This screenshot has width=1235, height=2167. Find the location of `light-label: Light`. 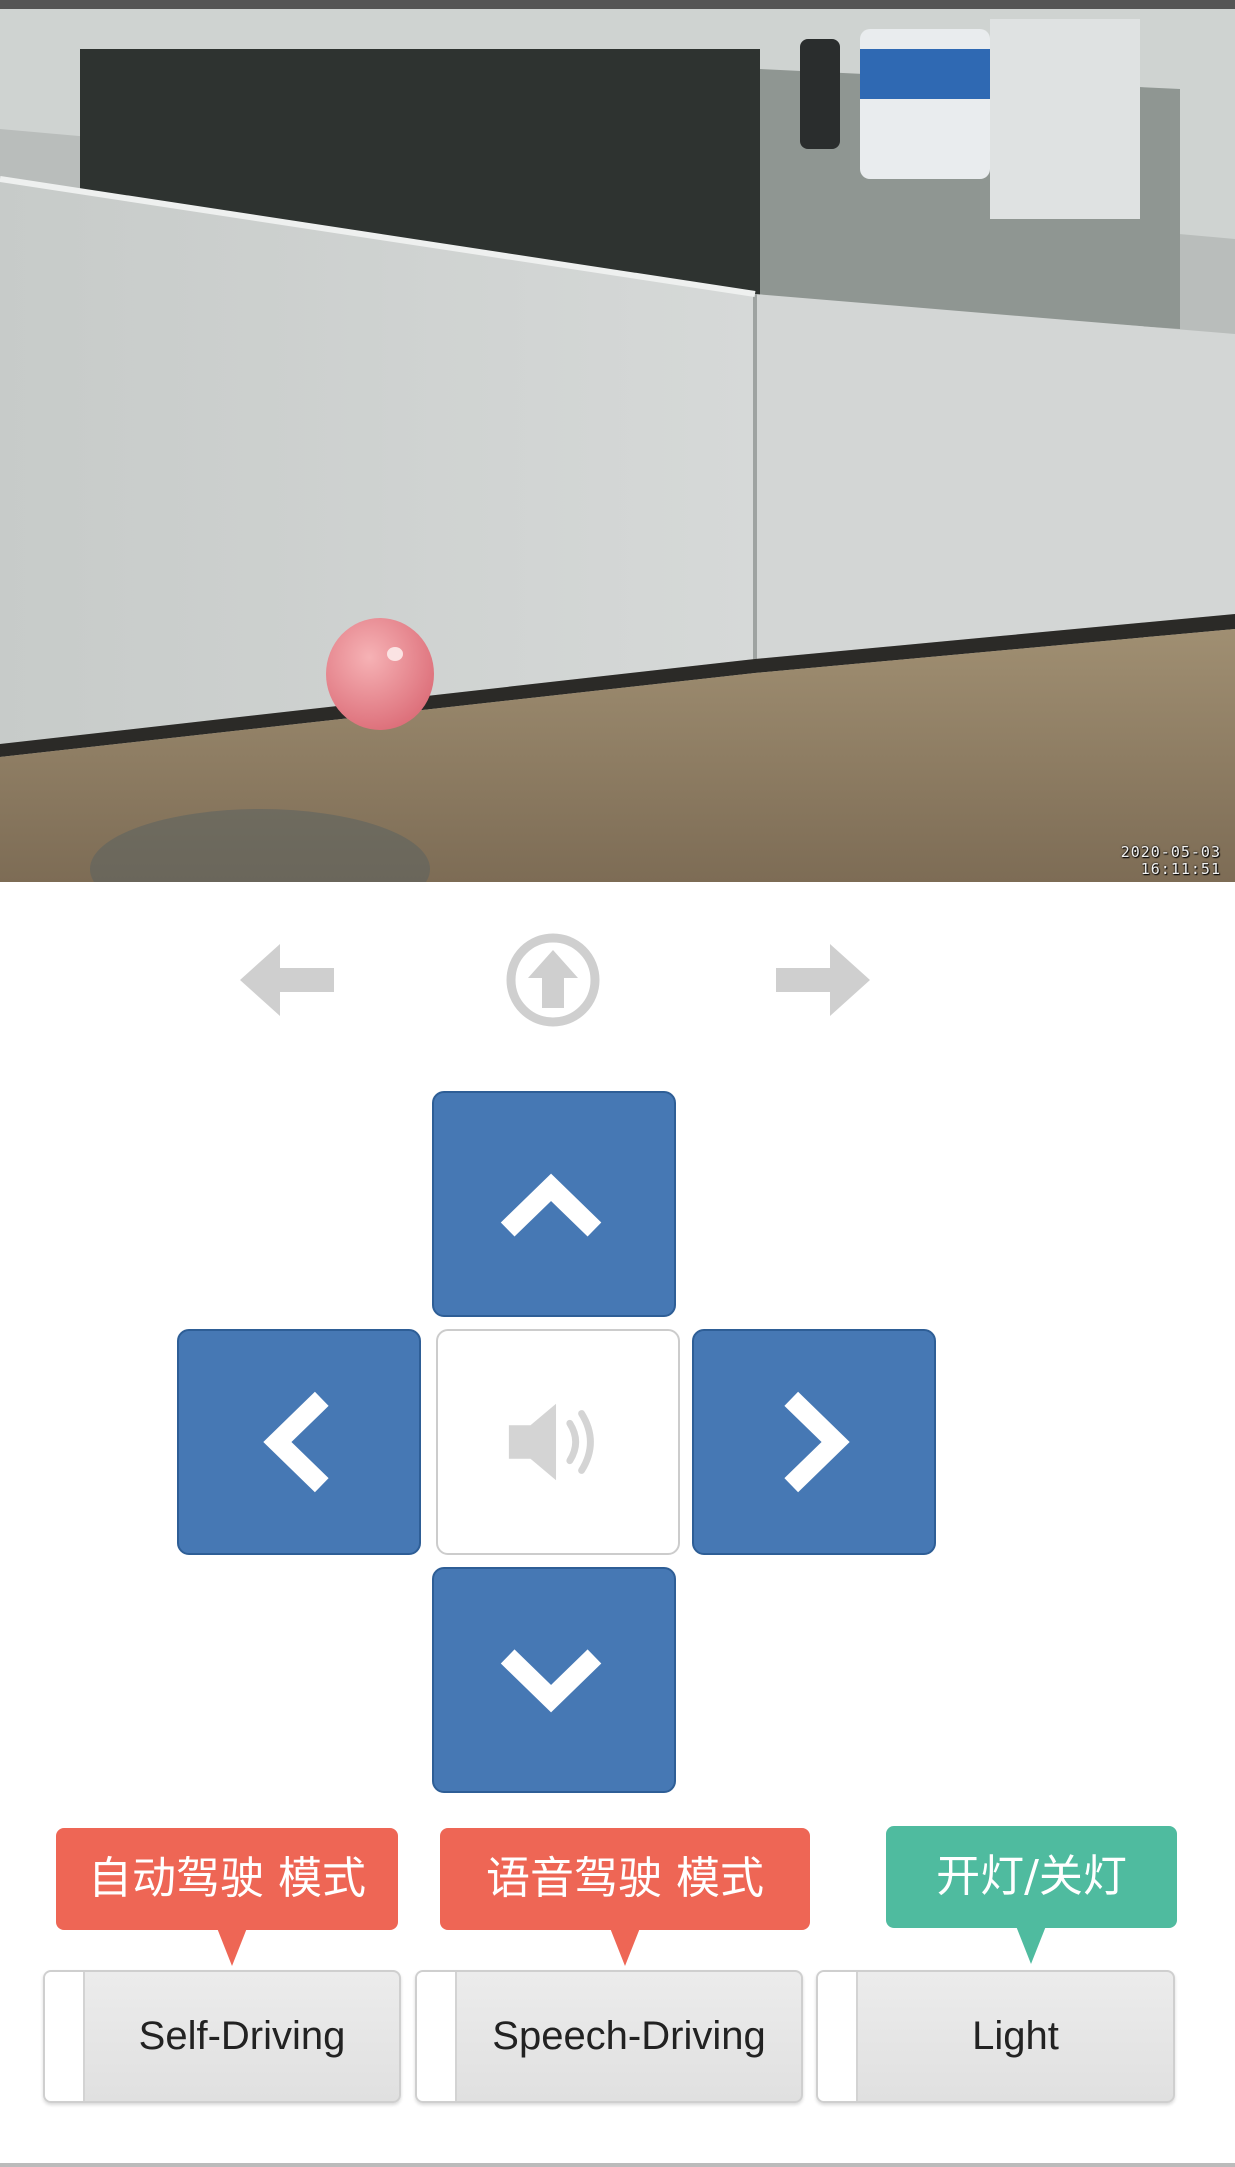

light-label: Light is located at coordinates (1015, 2036).